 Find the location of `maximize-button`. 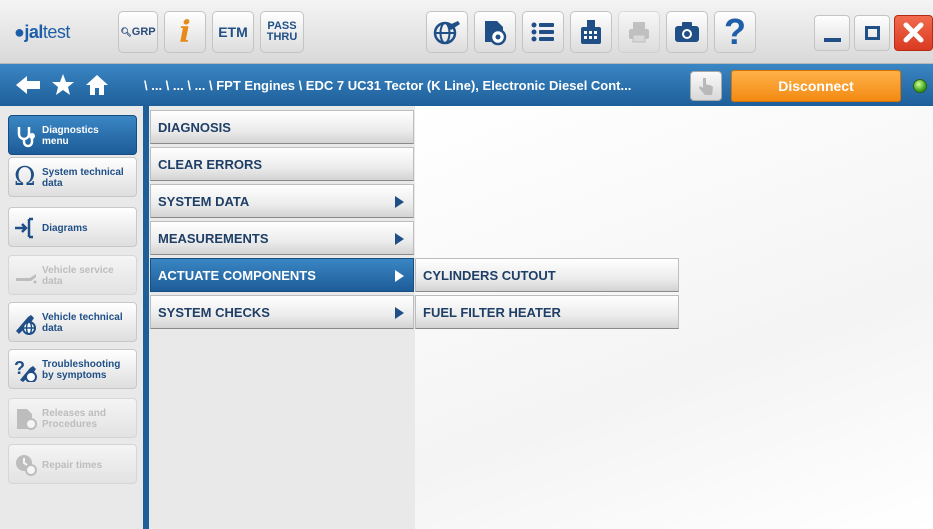

maximize-button is located at coordinates (872, 33).